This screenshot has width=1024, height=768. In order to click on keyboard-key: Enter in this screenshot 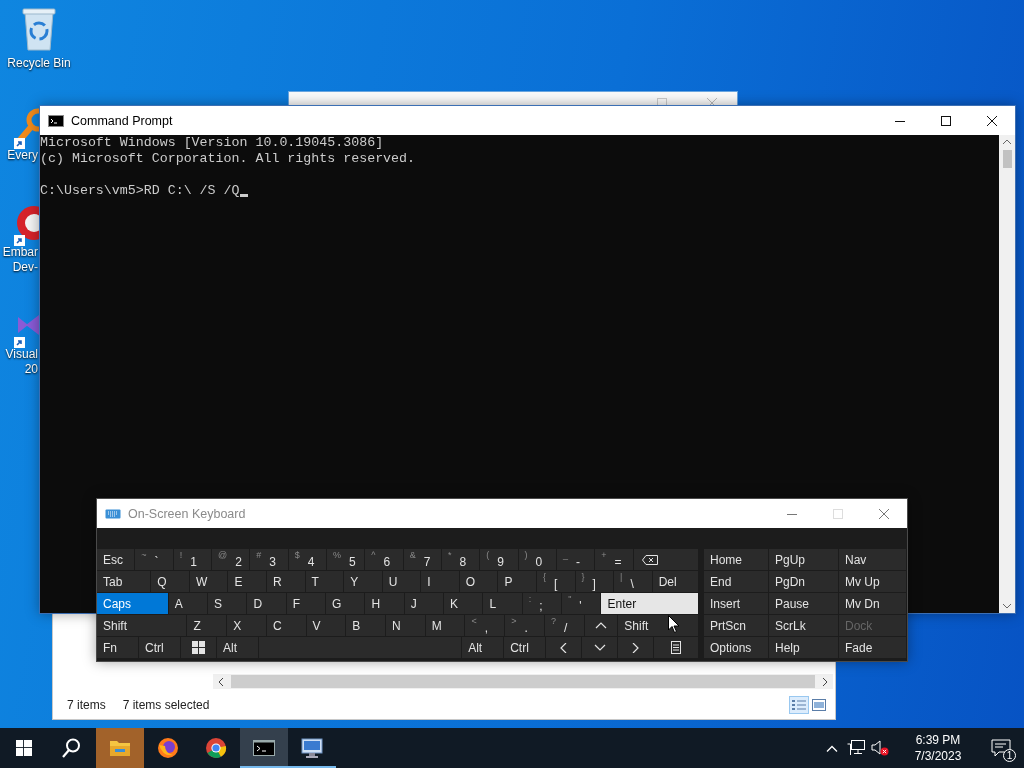, I will do `click(650, 603)`.